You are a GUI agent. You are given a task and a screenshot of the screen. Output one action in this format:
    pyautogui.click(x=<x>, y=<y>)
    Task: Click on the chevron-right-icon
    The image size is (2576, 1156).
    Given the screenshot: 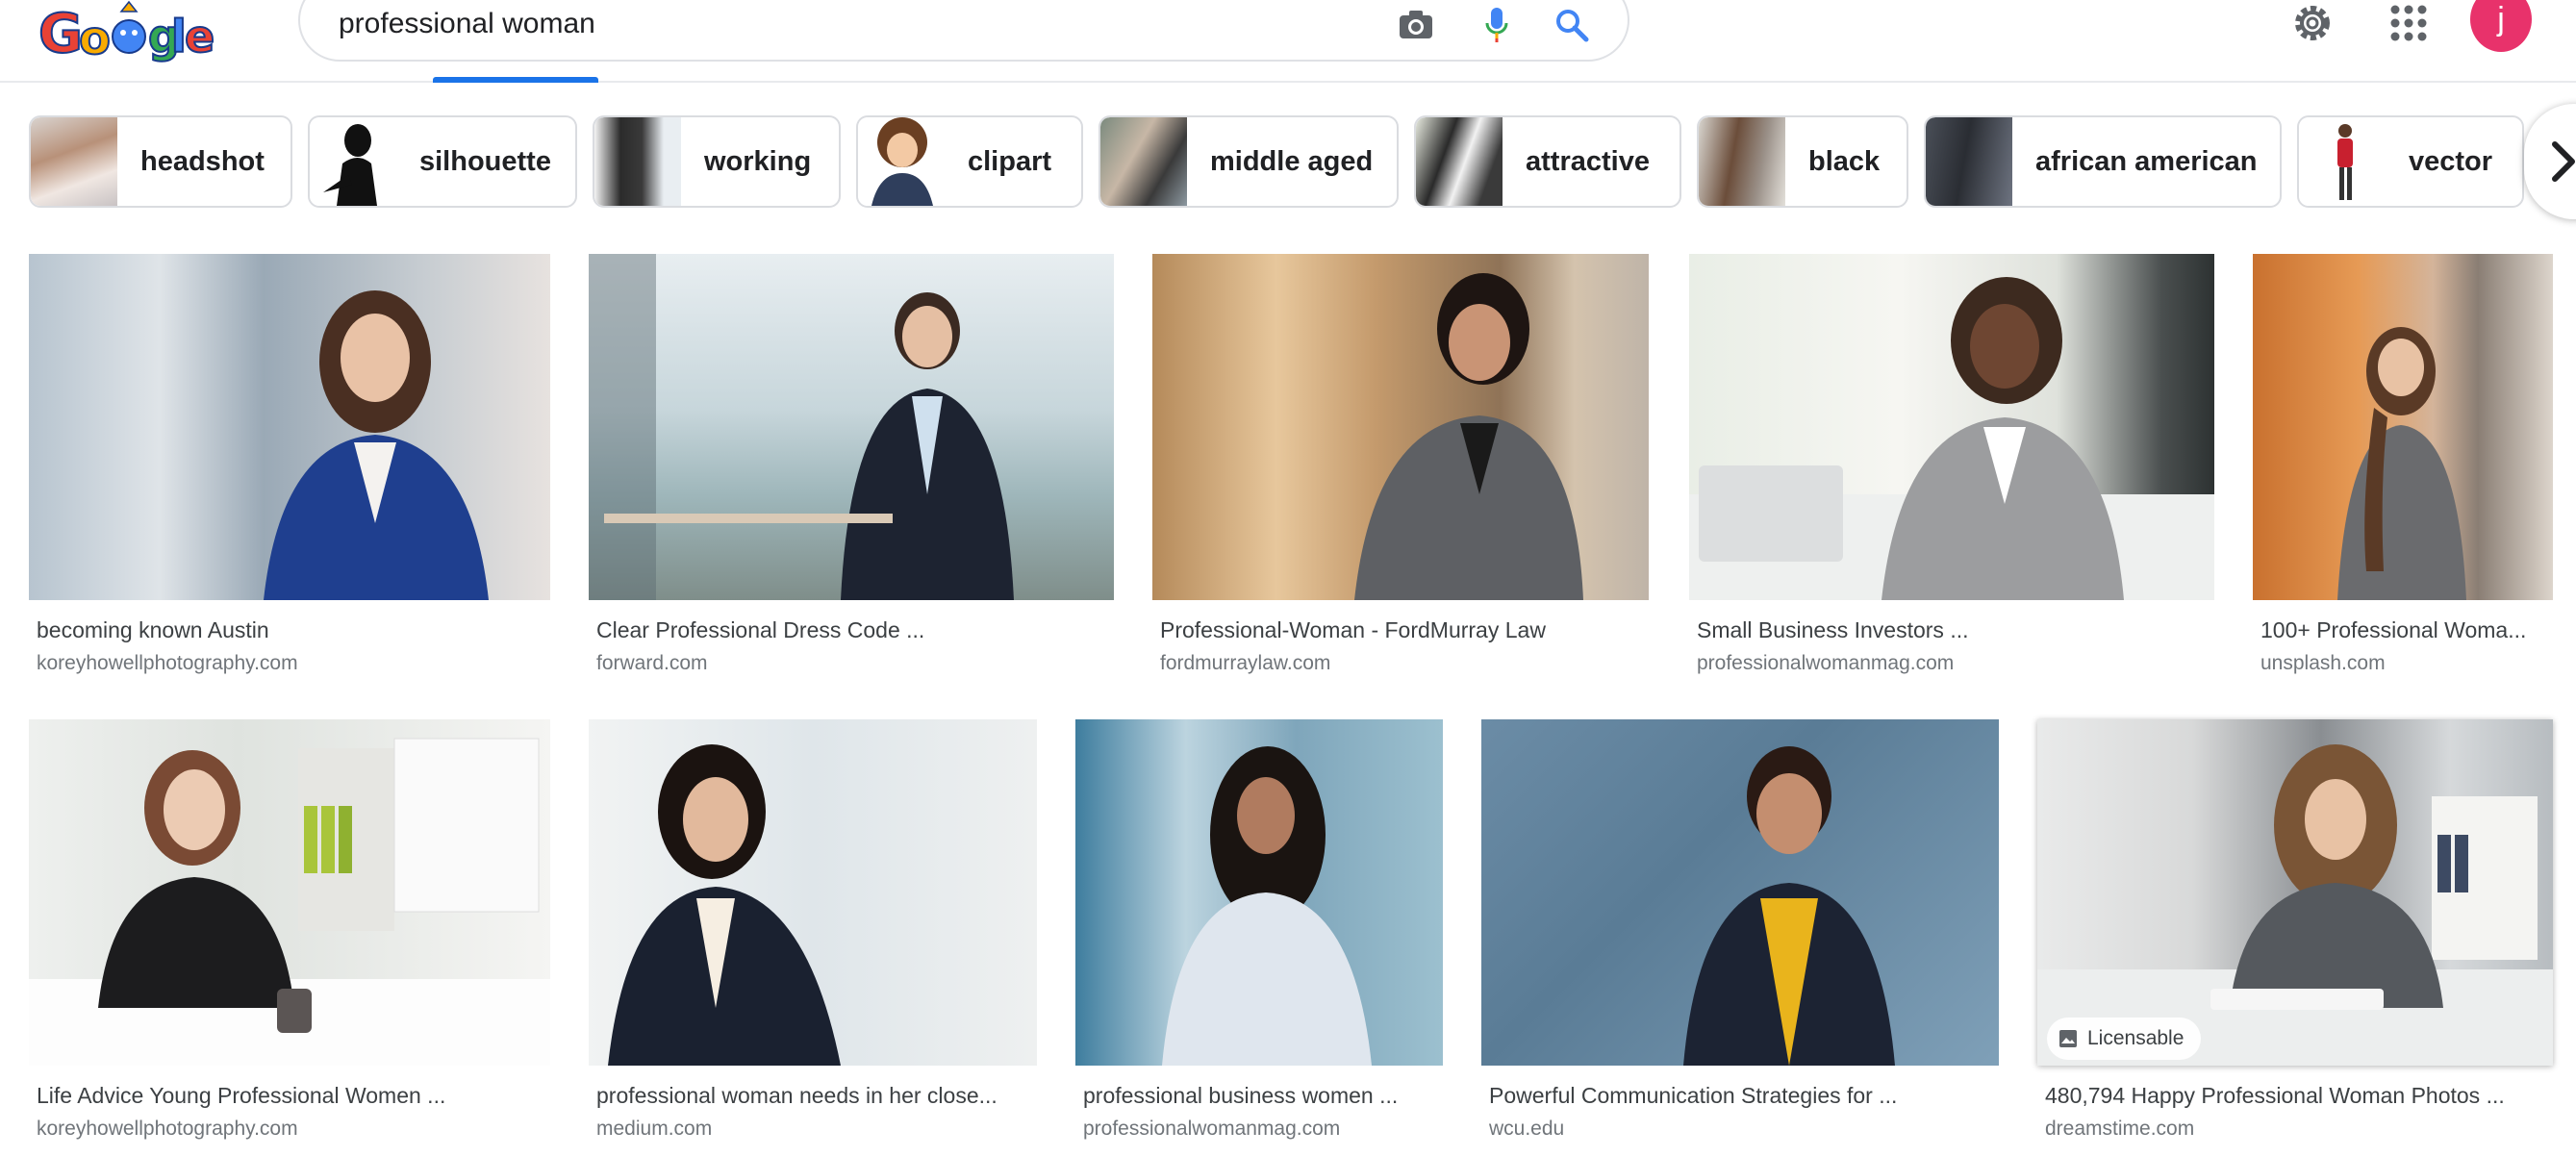 What is the action you would take?
    pyautogui.click(x=2563, y=162)
    